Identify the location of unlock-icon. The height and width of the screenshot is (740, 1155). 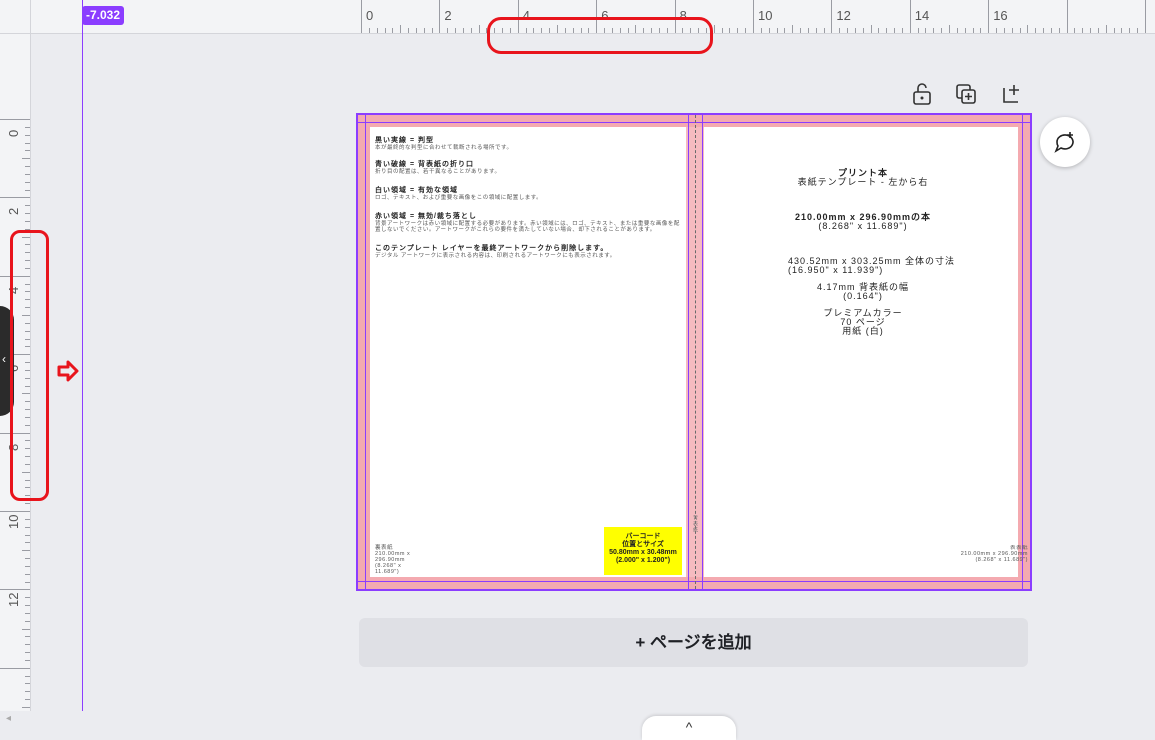
(922, 94).